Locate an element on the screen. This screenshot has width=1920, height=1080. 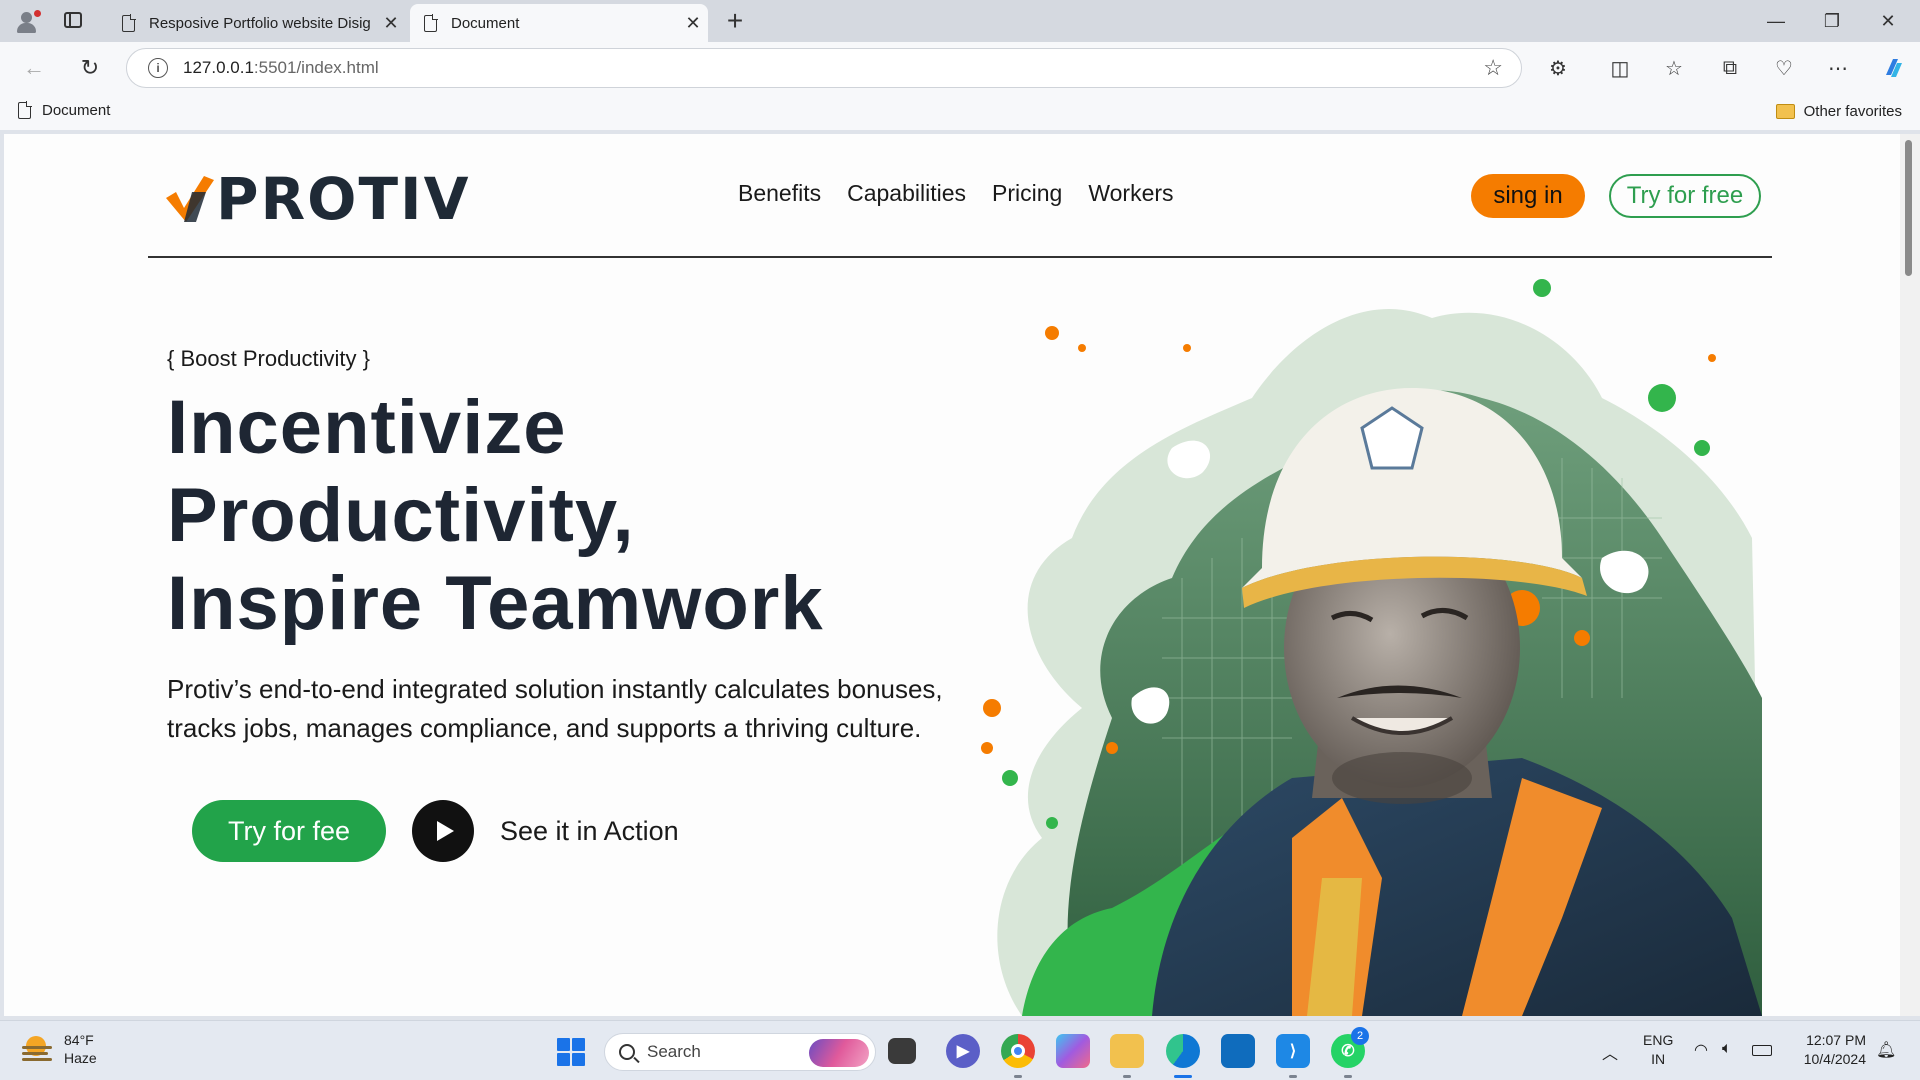
folder-icon is located at coordinates (1785, 111).